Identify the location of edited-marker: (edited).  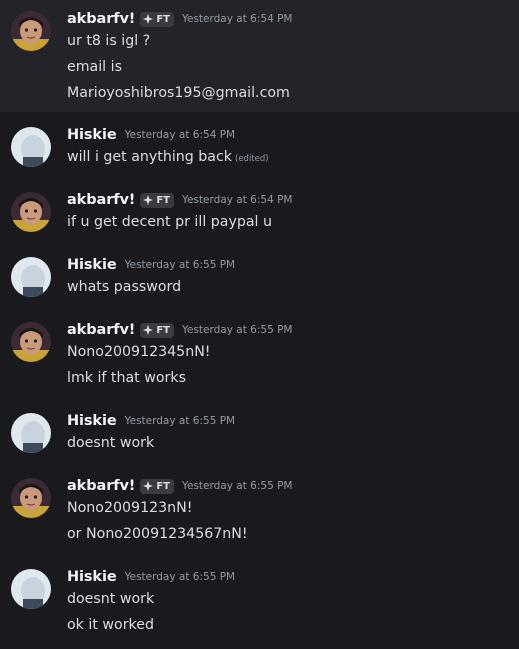
(252, 159).